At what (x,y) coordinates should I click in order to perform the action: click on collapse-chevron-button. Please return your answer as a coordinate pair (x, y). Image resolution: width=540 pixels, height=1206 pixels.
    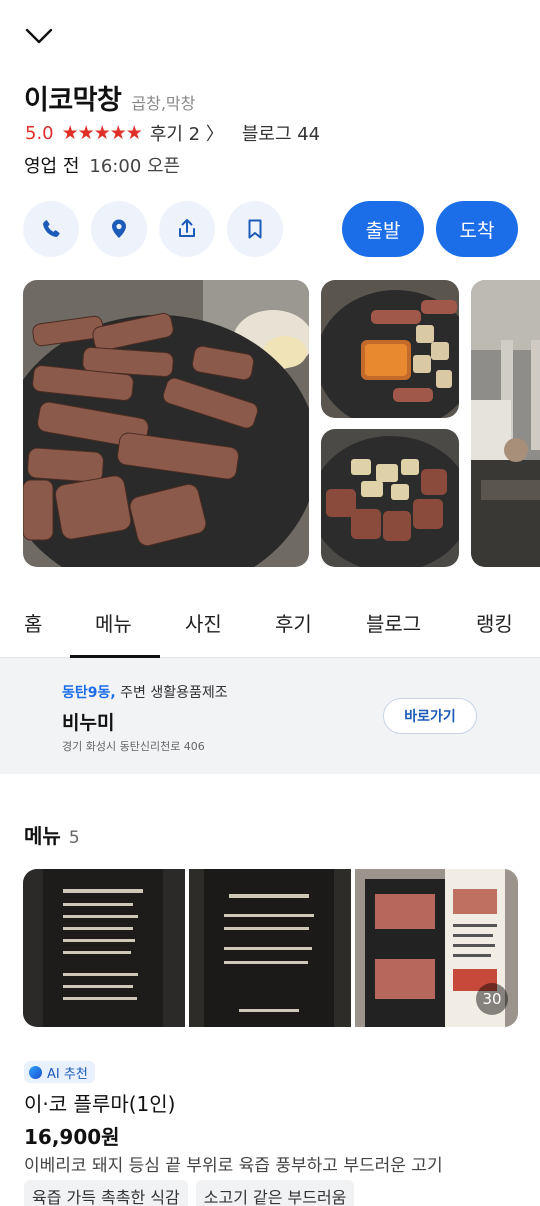
    Looking at the image, I should click on (39, 36).